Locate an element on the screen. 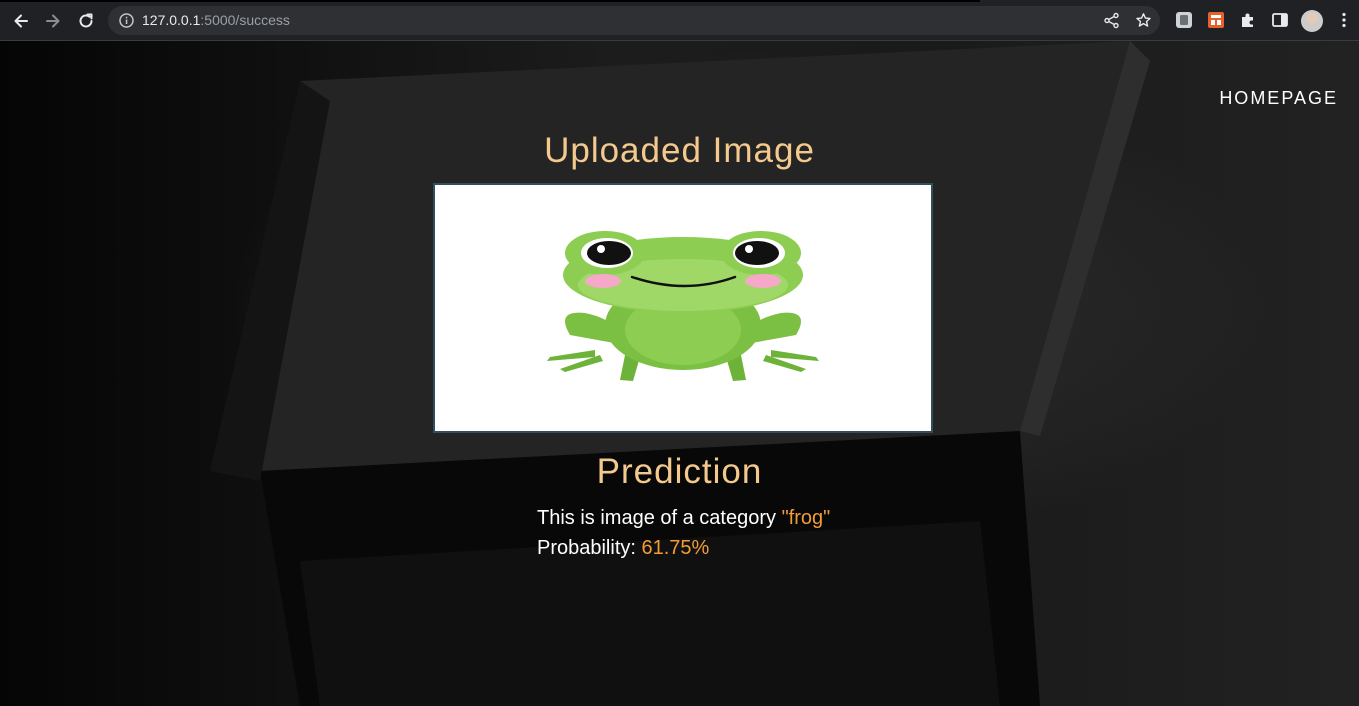 This screenshot has height=706, width=1359. forward-button is located at coordinates (53, 21).